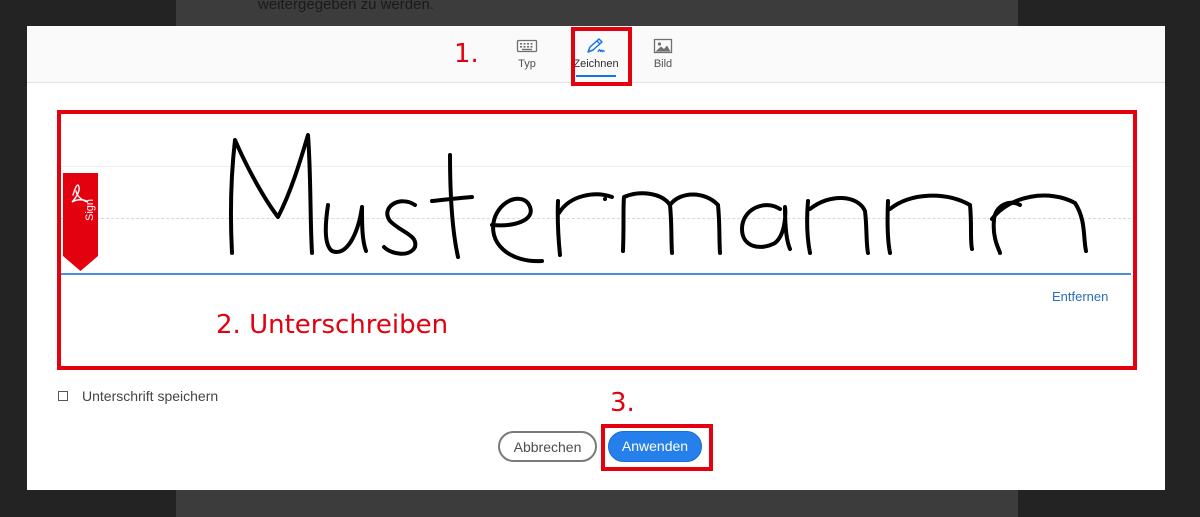 Image resolution: width=1200 pixels, height=517 pixels. I want to click on tab-bild-label: Bild, so click(663, 64).